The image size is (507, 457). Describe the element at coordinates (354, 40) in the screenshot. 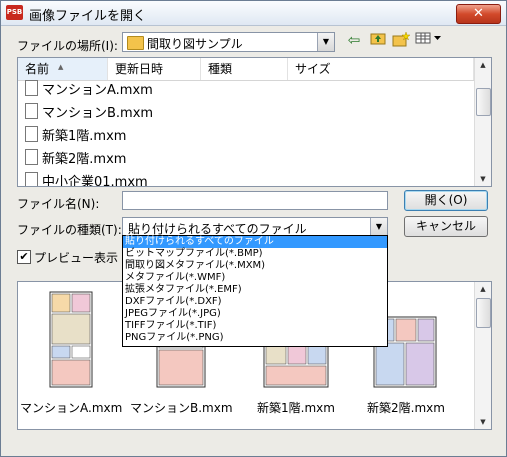

I see `back-icon: ⇦` at that location.